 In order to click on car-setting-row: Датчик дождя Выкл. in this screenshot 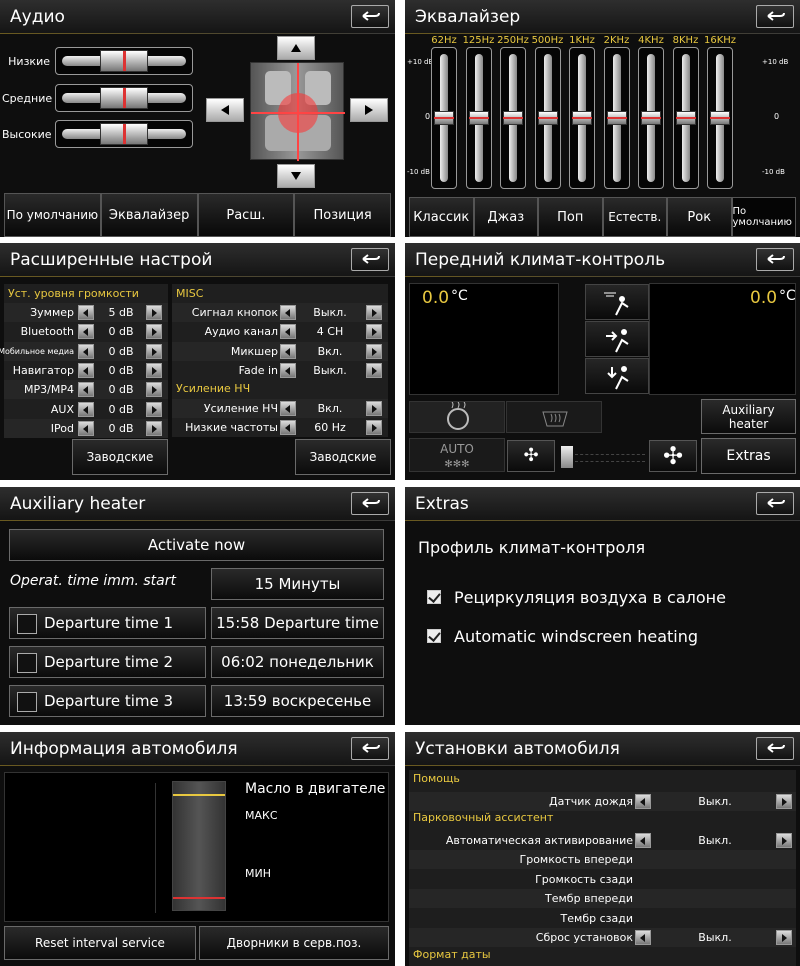, I will do `click(602, 801)`.